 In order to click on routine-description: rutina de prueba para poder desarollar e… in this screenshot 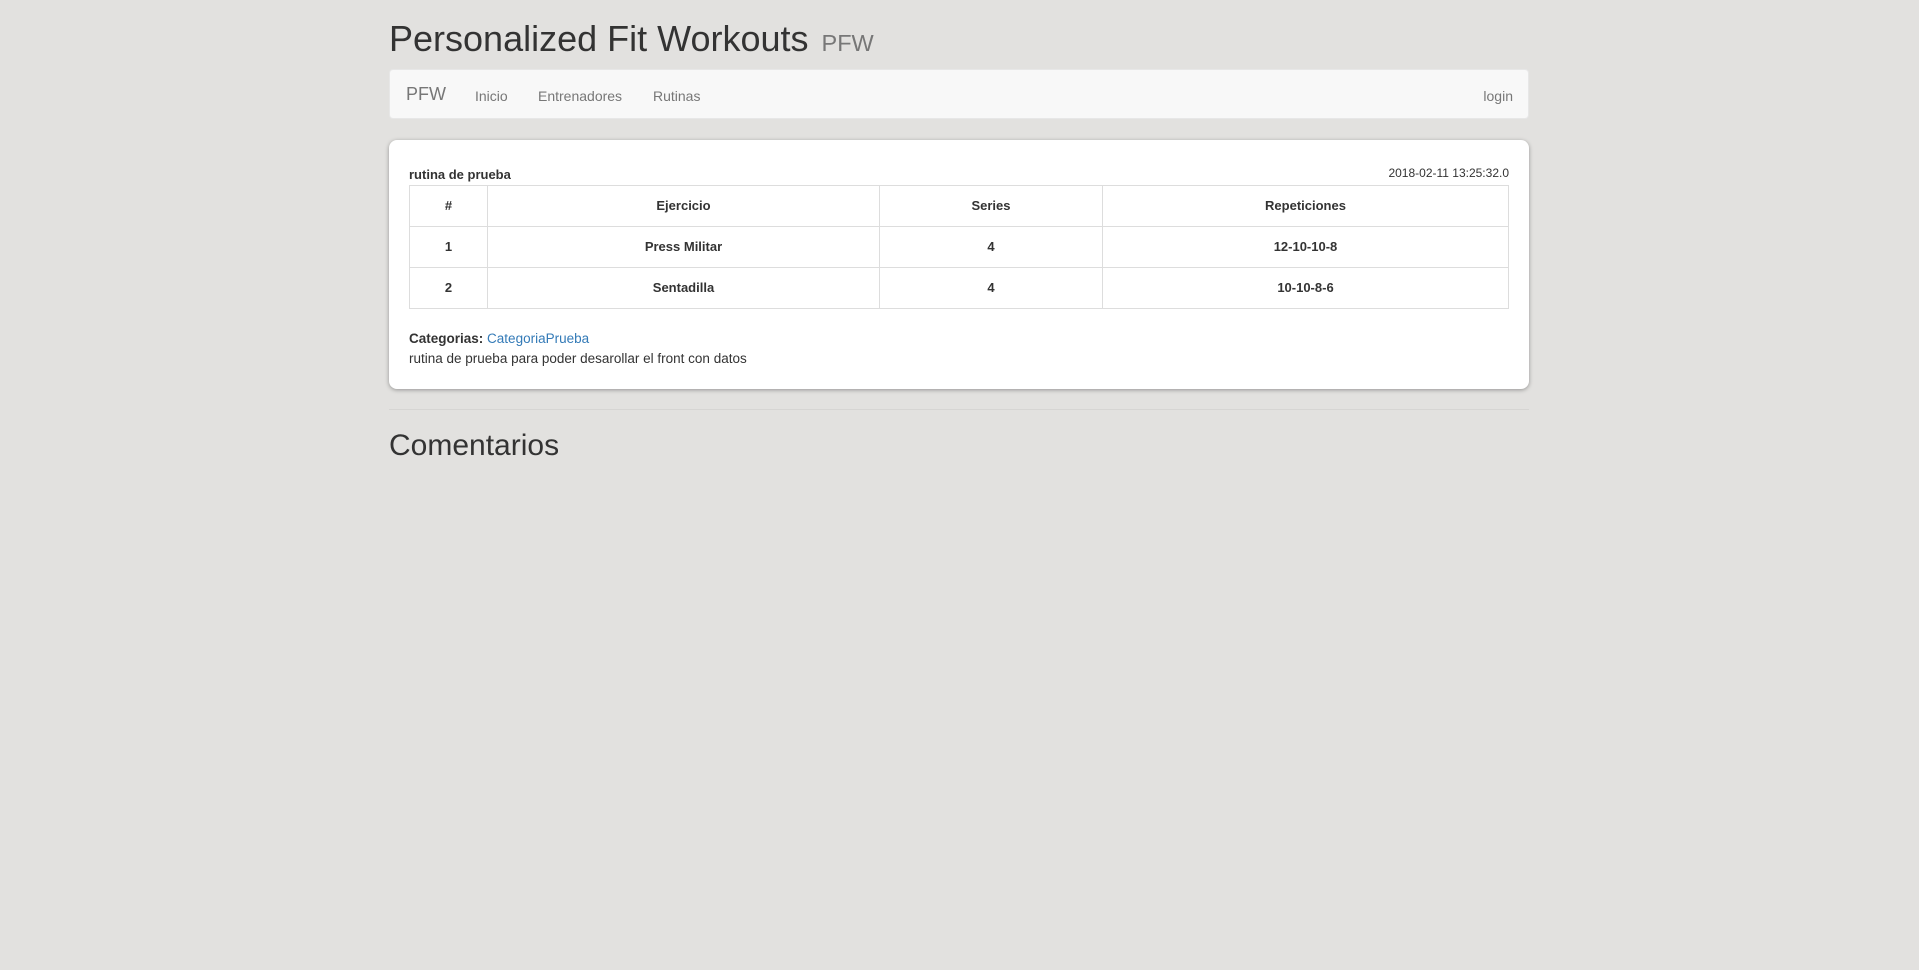, I will do `click(578, 358)`.